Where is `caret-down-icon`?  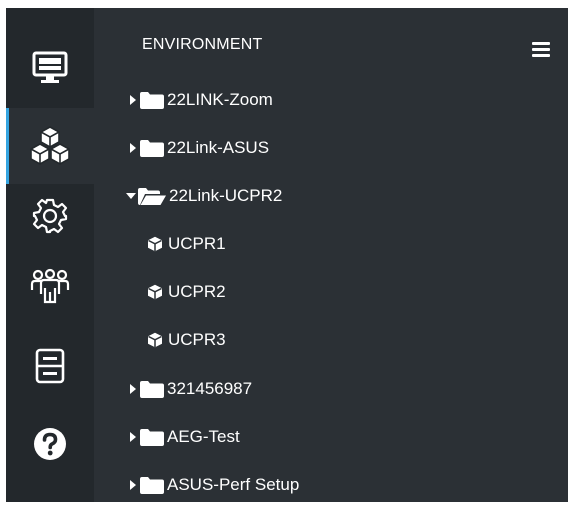 caret-down-icon is located at coordinates (131, 196).